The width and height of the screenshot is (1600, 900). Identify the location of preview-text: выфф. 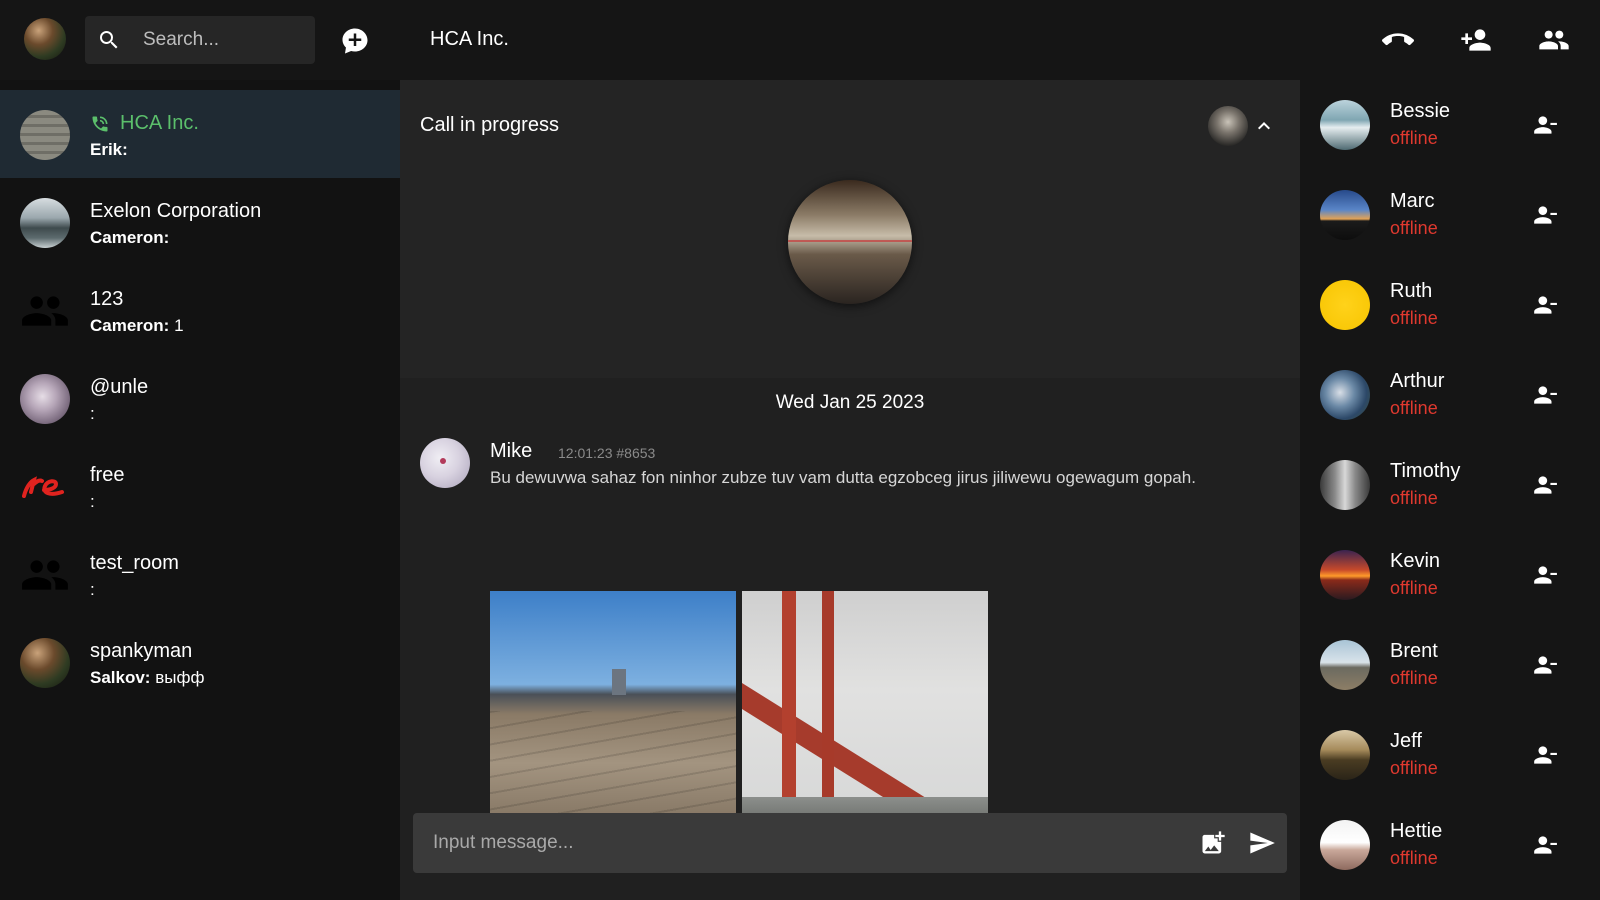
(177, 677).